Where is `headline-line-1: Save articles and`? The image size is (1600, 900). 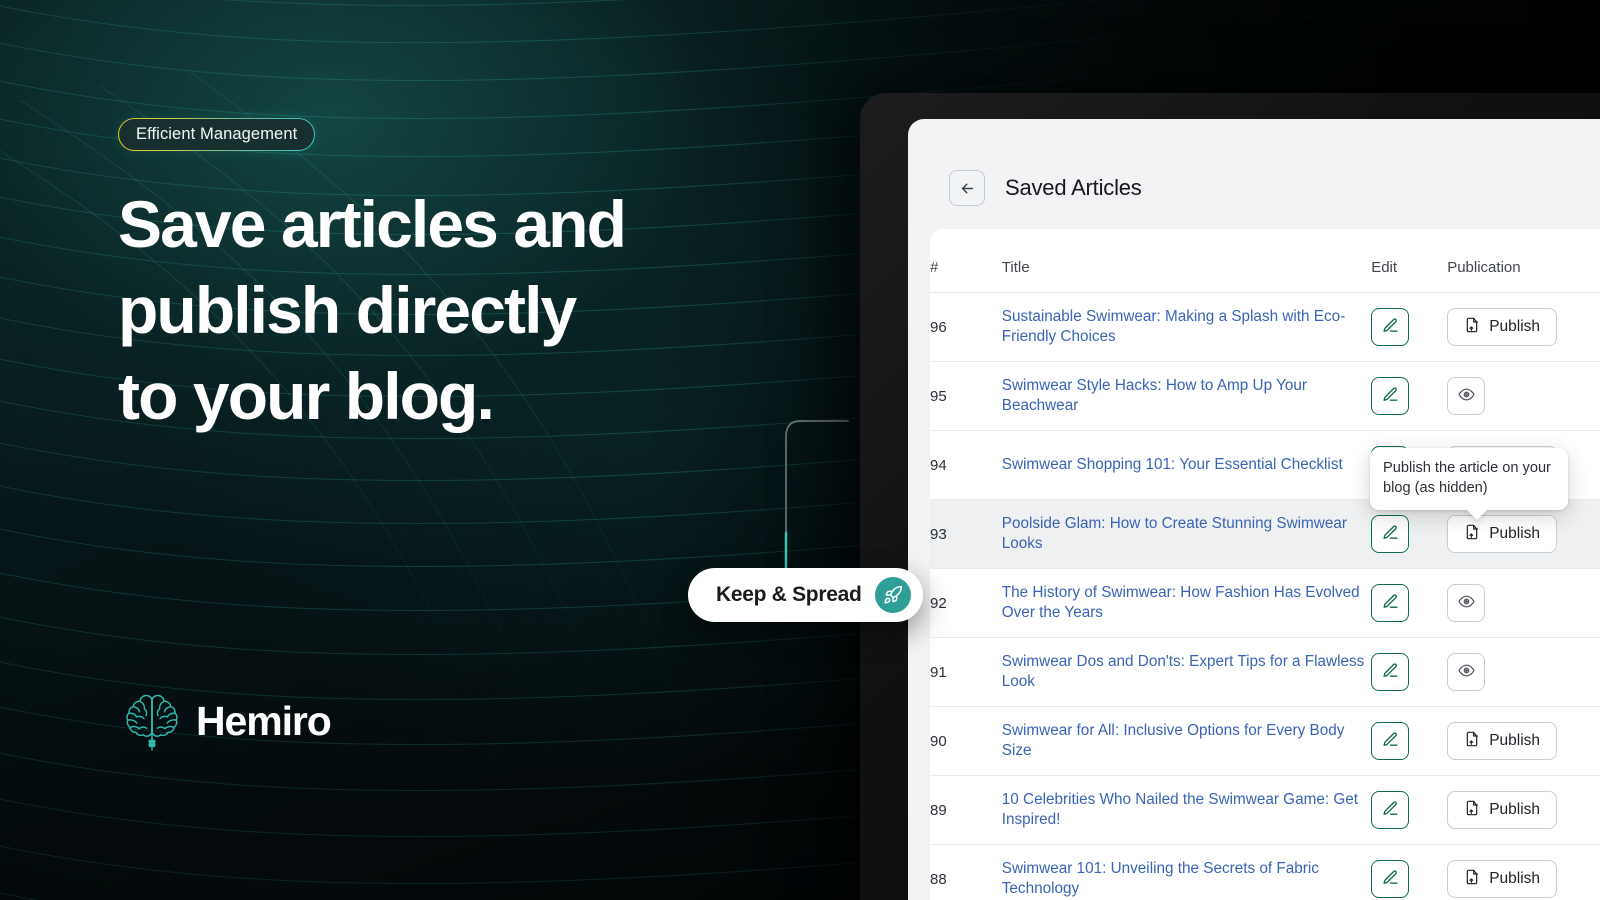 headline-line-1: Save articles and is located at coordinates (372, 224).